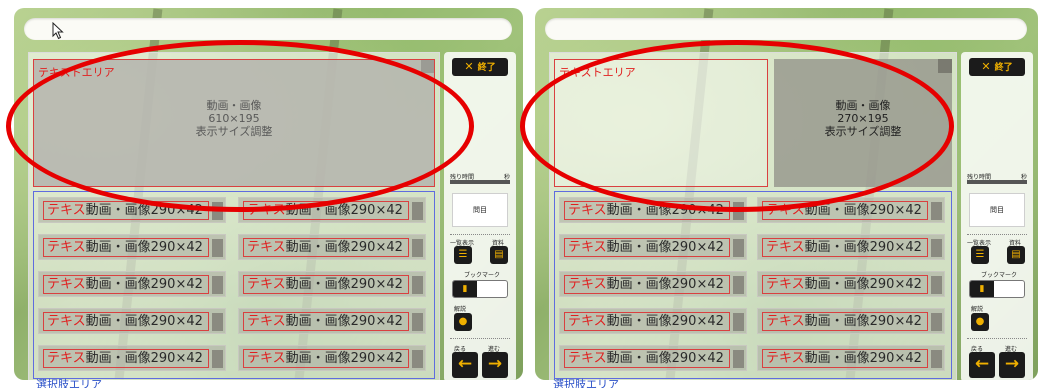 Image resolution: width=1040 pixels, height=388 pixels. I want to click on bookmark-icon: ▮, so click(465, 289).